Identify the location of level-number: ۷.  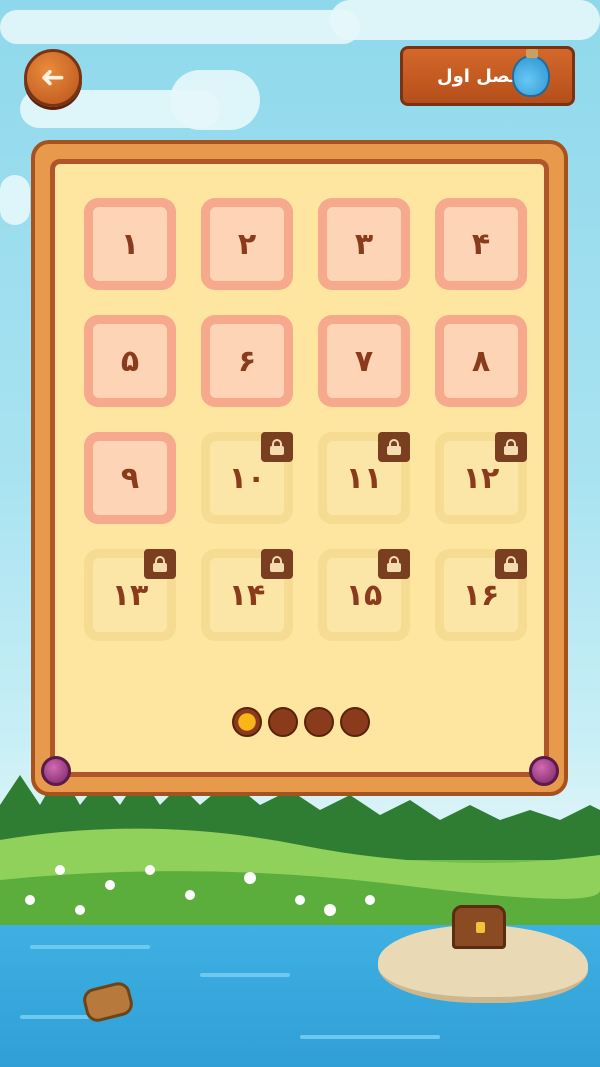
(364, 361).